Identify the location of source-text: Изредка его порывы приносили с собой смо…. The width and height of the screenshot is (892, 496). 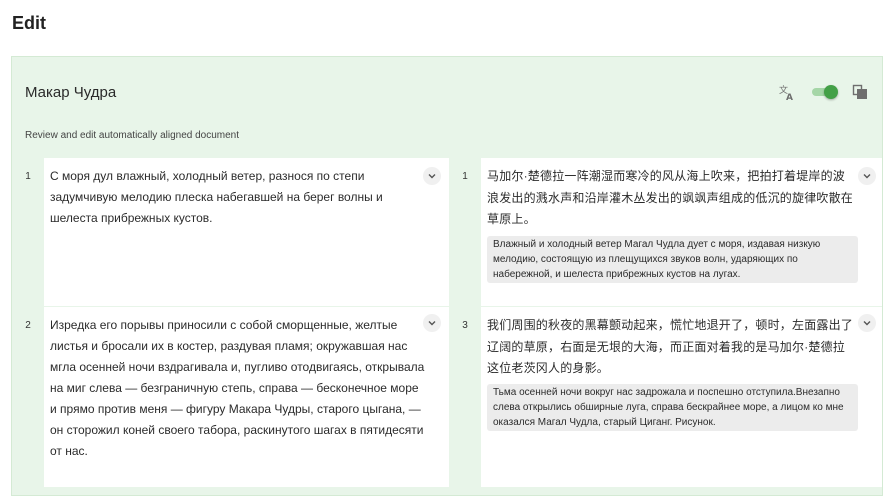
(237, 388).